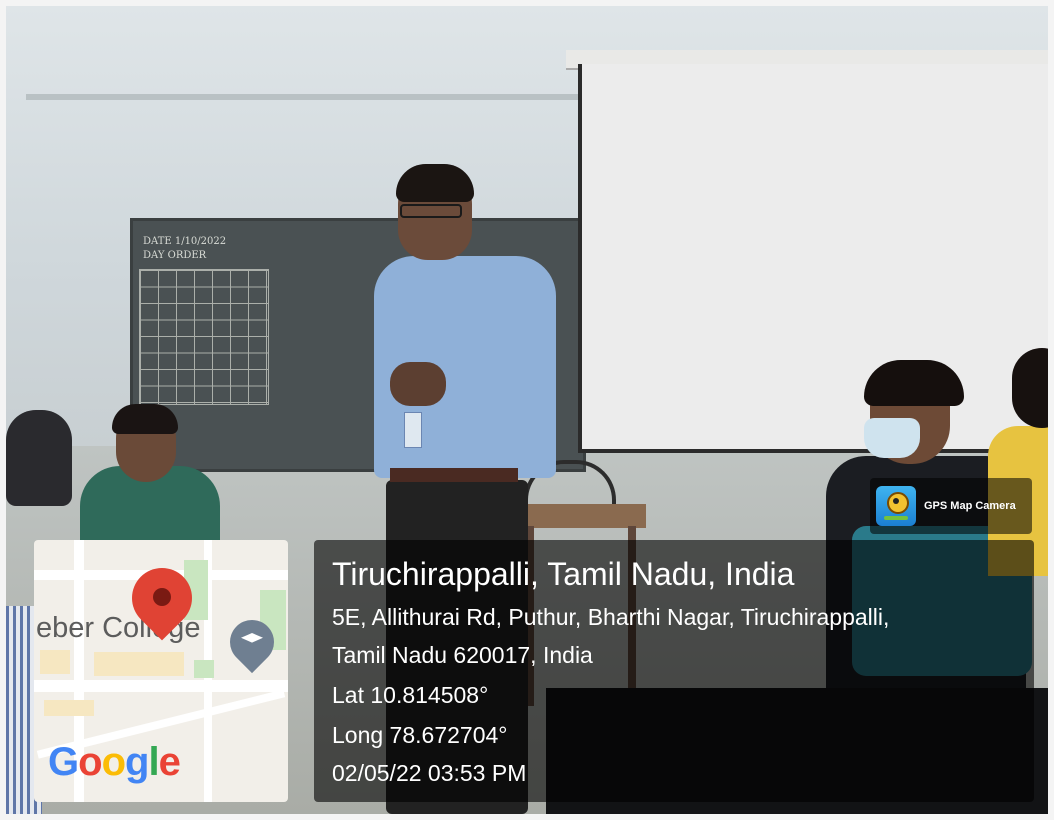 The image size is (1054, 820). Describe the element at coordinates (410, 695) in the screenshot. I see `latitude: Lat 10.814508°` at that location.